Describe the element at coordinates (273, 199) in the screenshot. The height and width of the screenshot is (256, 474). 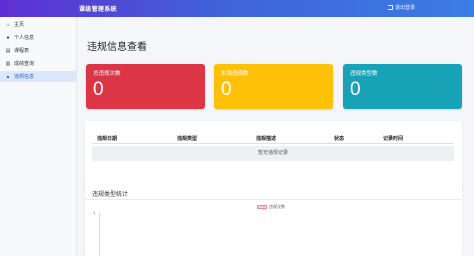
I see `divider` at that location.